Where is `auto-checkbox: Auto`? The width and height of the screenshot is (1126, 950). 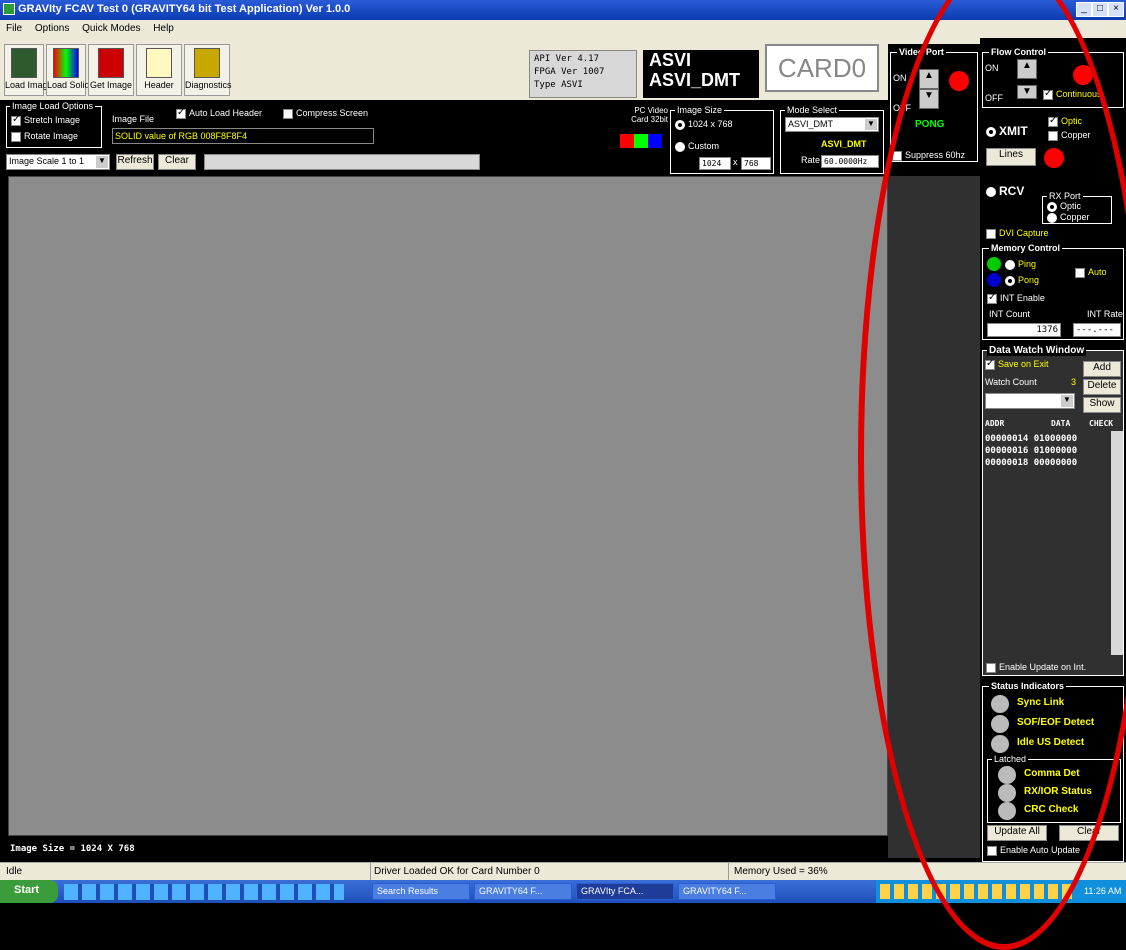
auto-checkbox: Auto is located at coordinates (1091, 272).